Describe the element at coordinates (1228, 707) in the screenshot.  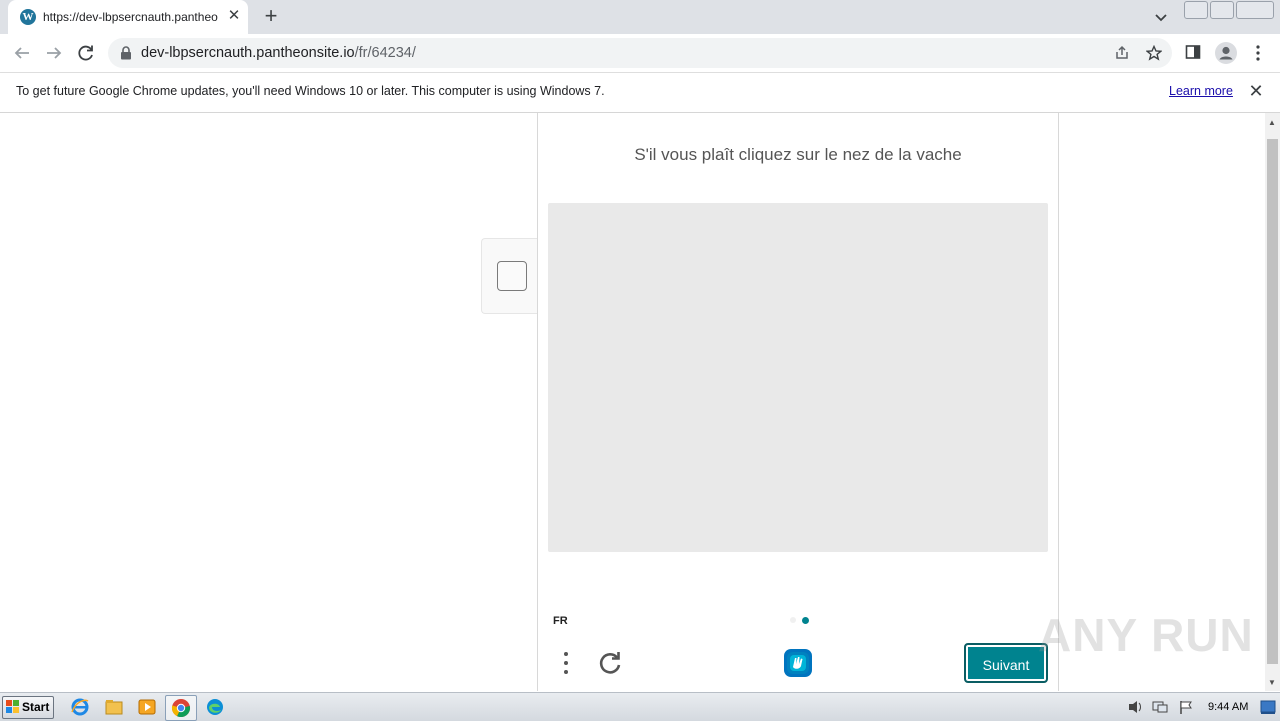
I see `taskbar-clock: 9:44 AM` at that location.